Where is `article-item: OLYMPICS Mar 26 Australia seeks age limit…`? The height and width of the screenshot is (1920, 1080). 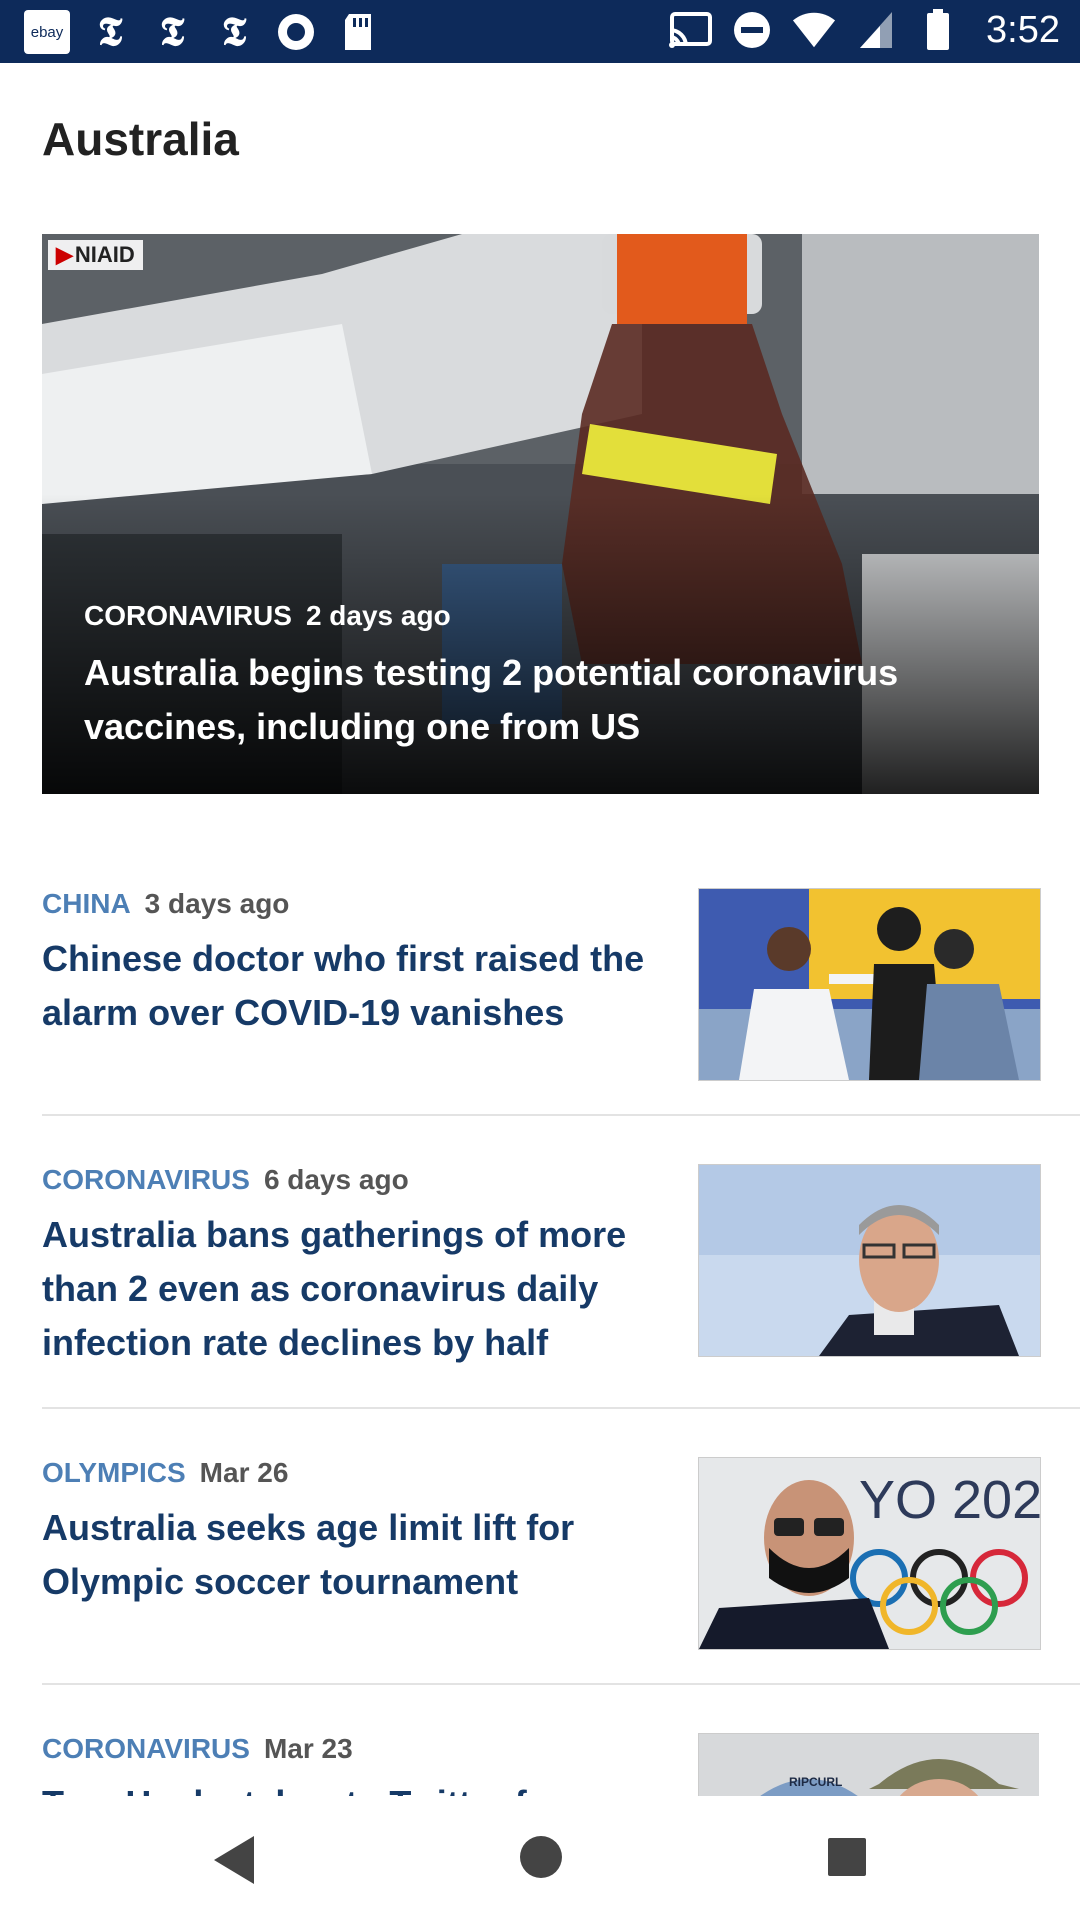
article-item: OLYMPICS Mar 26 Australia seeks age limit… is located at coordinates (541, 1553).